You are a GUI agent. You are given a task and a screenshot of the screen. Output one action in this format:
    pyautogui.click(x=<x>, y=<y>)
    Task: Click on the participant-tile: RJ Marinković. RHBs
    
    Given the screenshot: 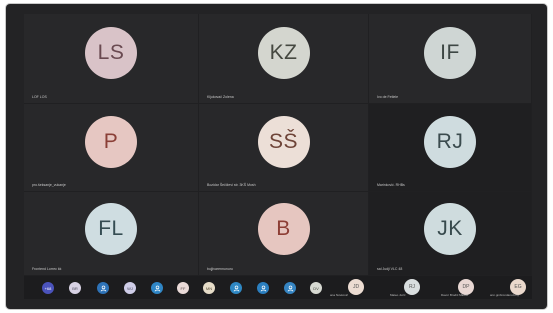 What is the action you would take?
    pyautogui.click(x=450, y=148)
    